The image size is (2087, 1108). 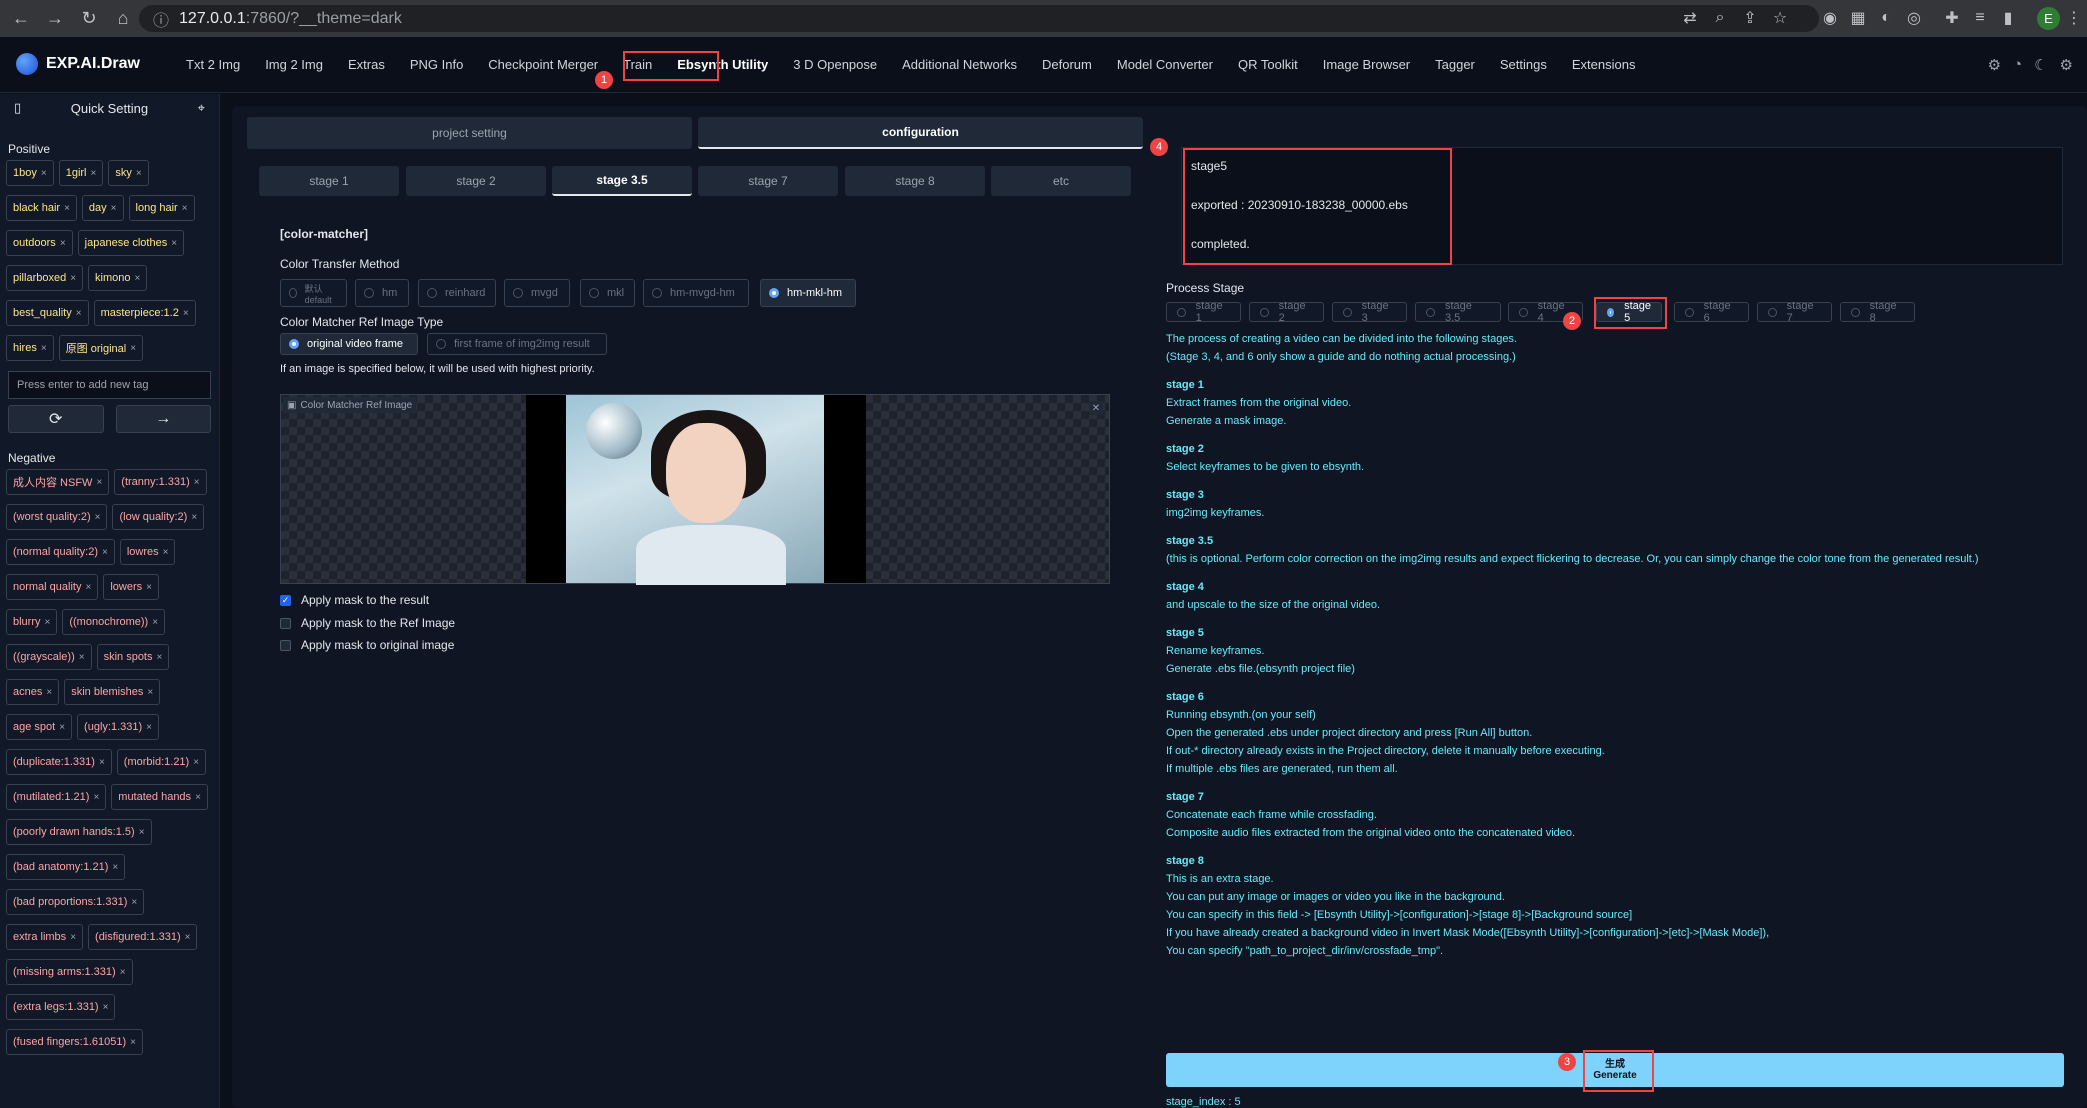 What do you see at coordinates (89, 19) in the screenshot?
I see `reload-icon: ↻` at bounding box center [89, 19].